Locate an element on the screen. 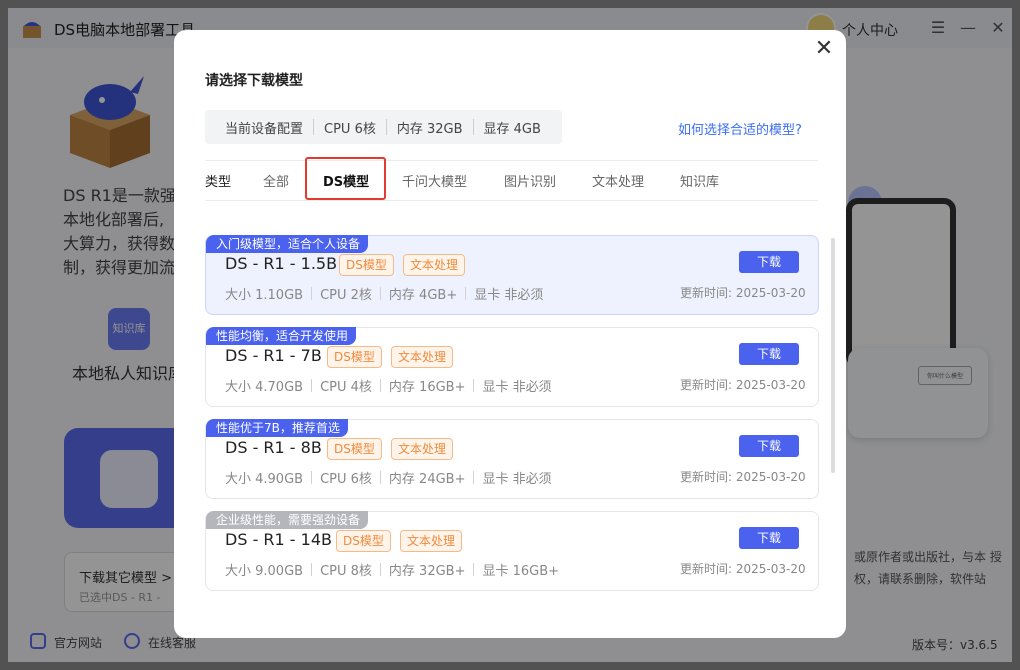 This screenshot has height=670, width=1020. list-scrollbar is located at coordinates (833, 355).